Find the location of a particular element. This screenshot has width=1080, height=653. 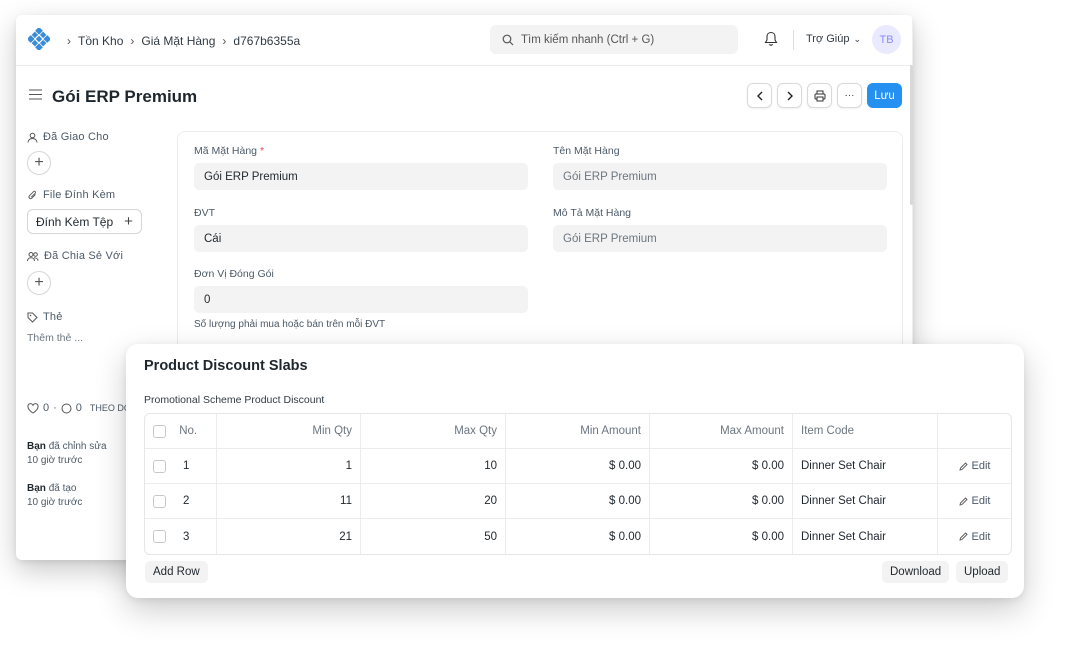

ellipsis-icon: ··· is located at coordinates (849, 95).